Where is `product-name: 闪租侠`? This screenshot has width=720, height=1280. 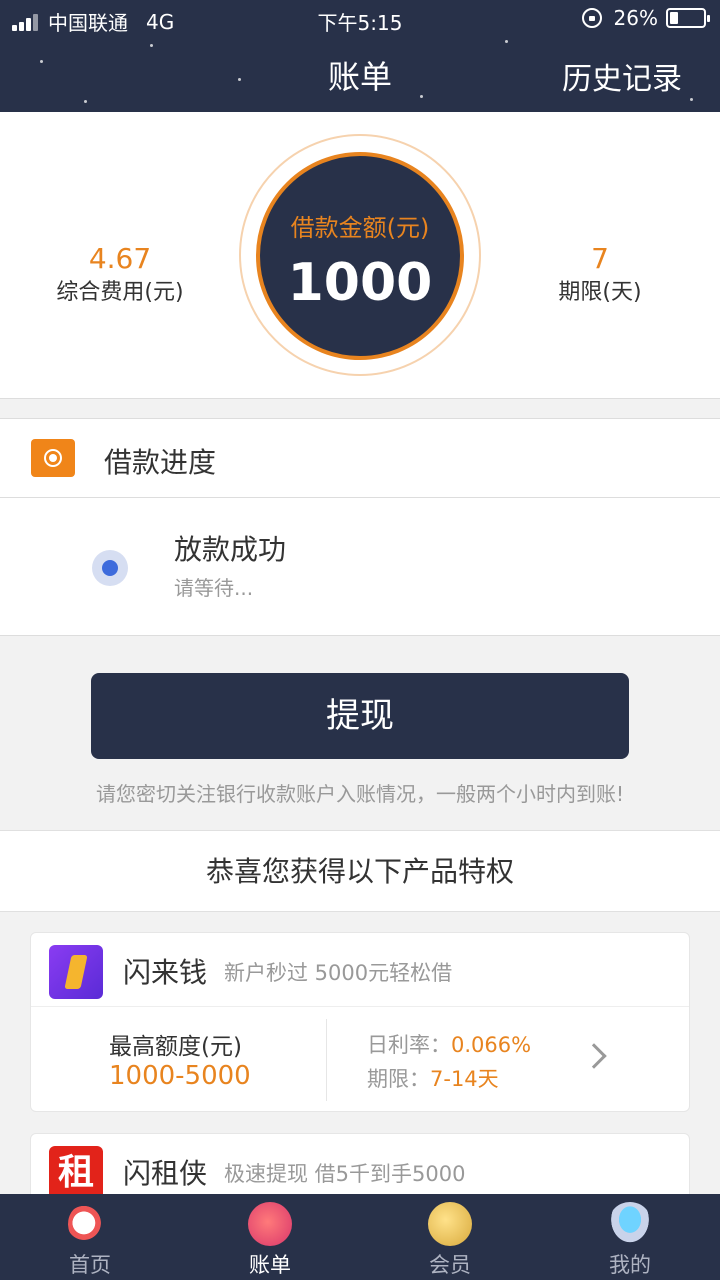
product-name: 闪租侠 is located at coordinates (165, 1173).